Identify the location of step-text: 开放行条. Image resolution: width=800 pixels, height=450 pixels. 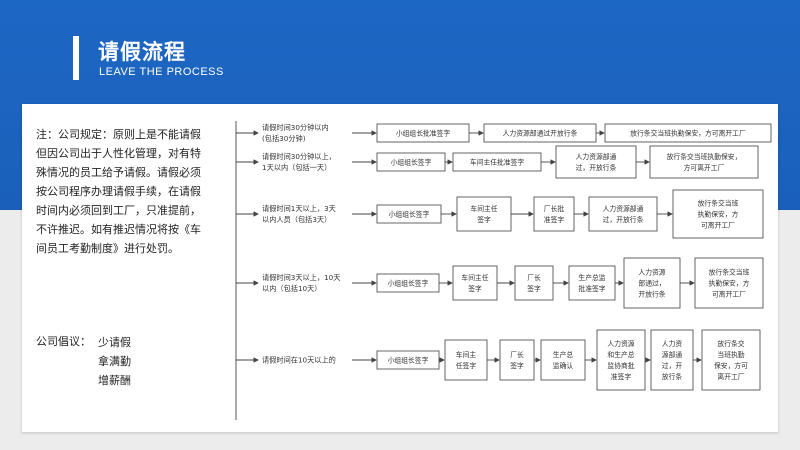
(651, 294).